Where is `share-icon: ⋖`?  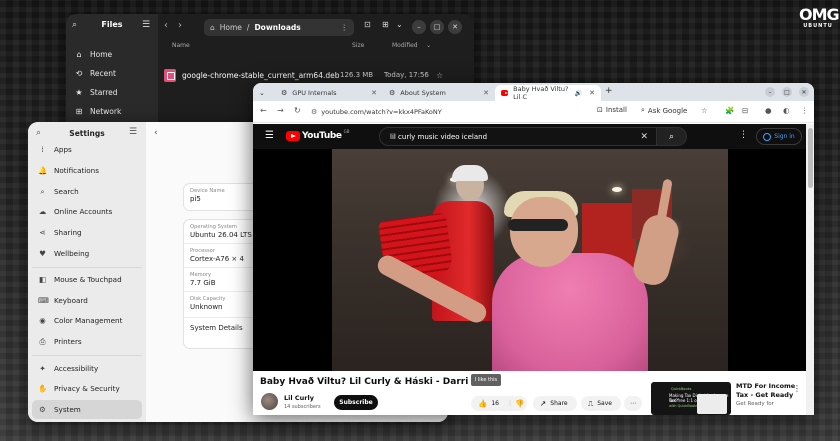
share-icon: ⋖ is located at coordinates (42, 232).